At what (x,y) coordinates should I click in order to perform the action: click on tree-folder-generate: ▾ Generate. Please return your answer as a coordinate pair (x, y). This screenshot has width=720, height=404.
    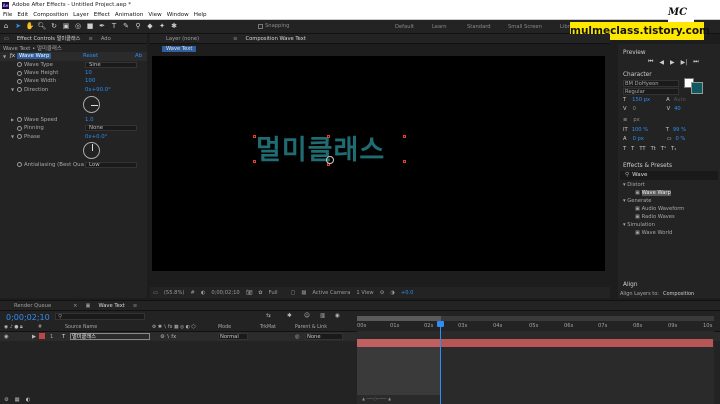
    Looking at the image, I should click on (671, 202).